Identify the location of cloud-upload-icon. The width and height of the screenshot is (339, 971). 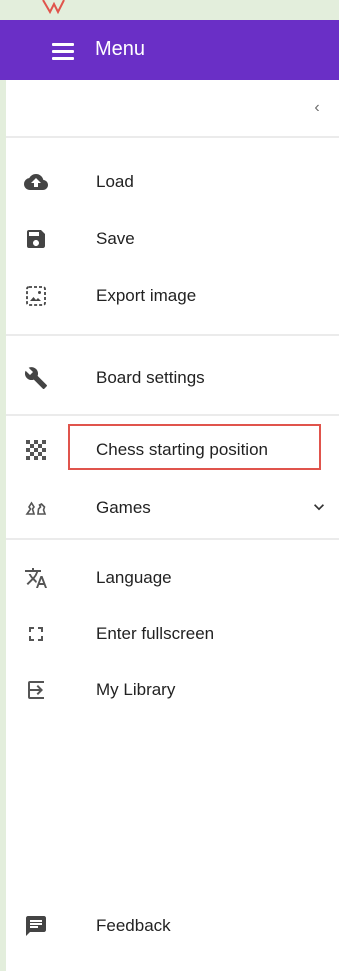
(36, 182).